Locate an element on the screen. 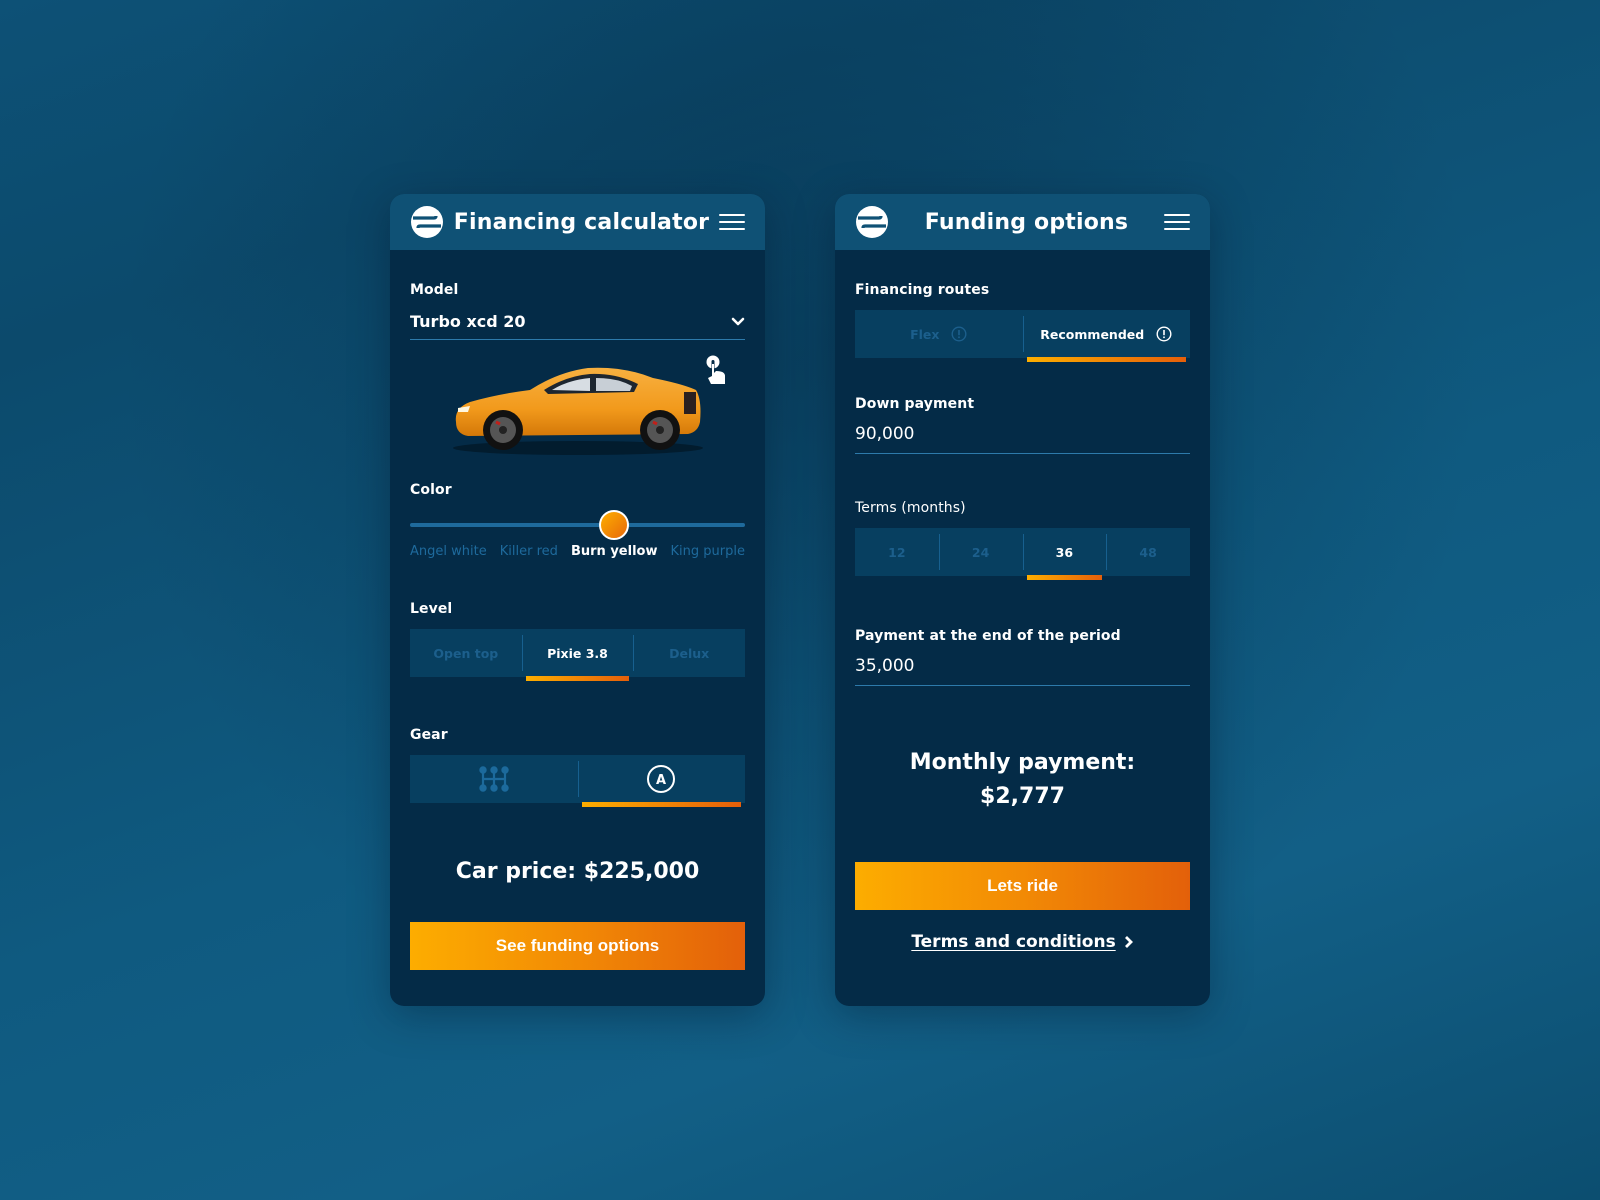  terms-selector: 12 24 36 48 is located at coordinates (1022, 554).